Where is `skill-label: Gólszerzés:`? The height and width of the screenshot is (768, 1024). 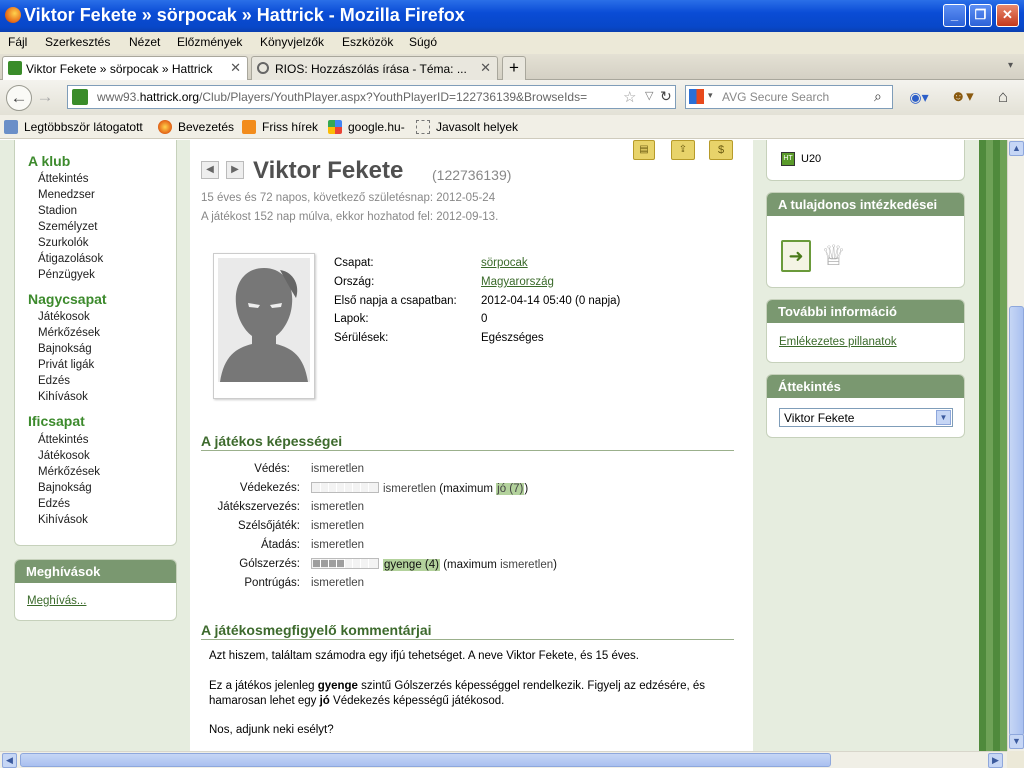
skill-label: Gólszerzés: is located at coordinates (269, 564).